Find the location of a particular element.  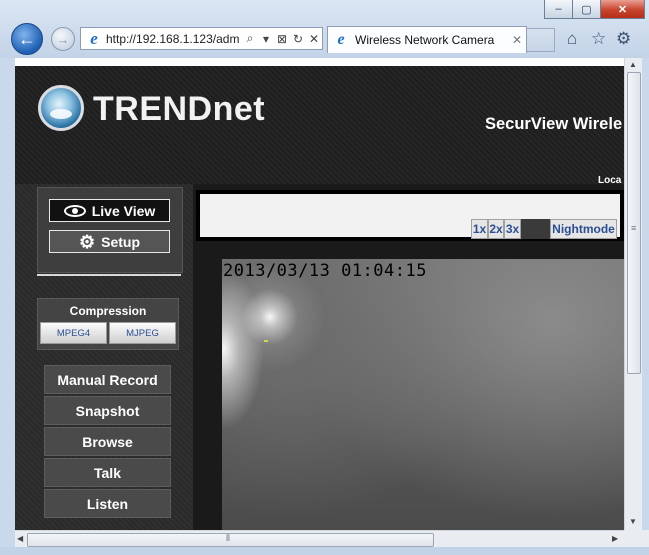

tab-close-icon: ✕ is located at coordinates (517, 40).